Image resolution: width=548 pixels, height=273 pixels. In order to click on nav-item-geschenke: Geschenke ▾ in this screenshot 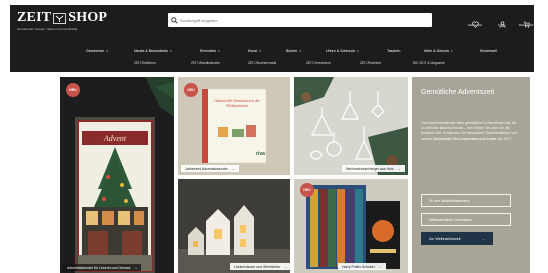, I will do `click(97, 51)`.